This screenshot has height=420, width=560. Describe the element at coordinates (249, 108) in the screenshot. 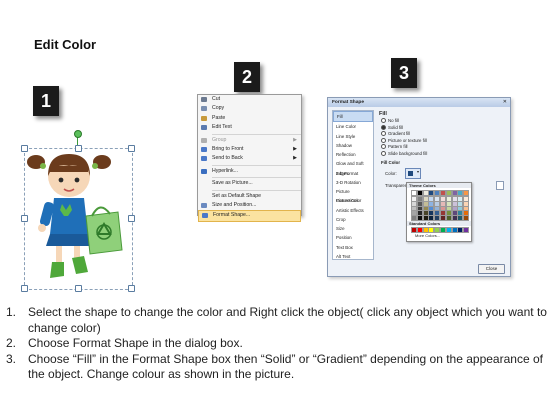

I see `menu-item-copy: Copy` at that location.